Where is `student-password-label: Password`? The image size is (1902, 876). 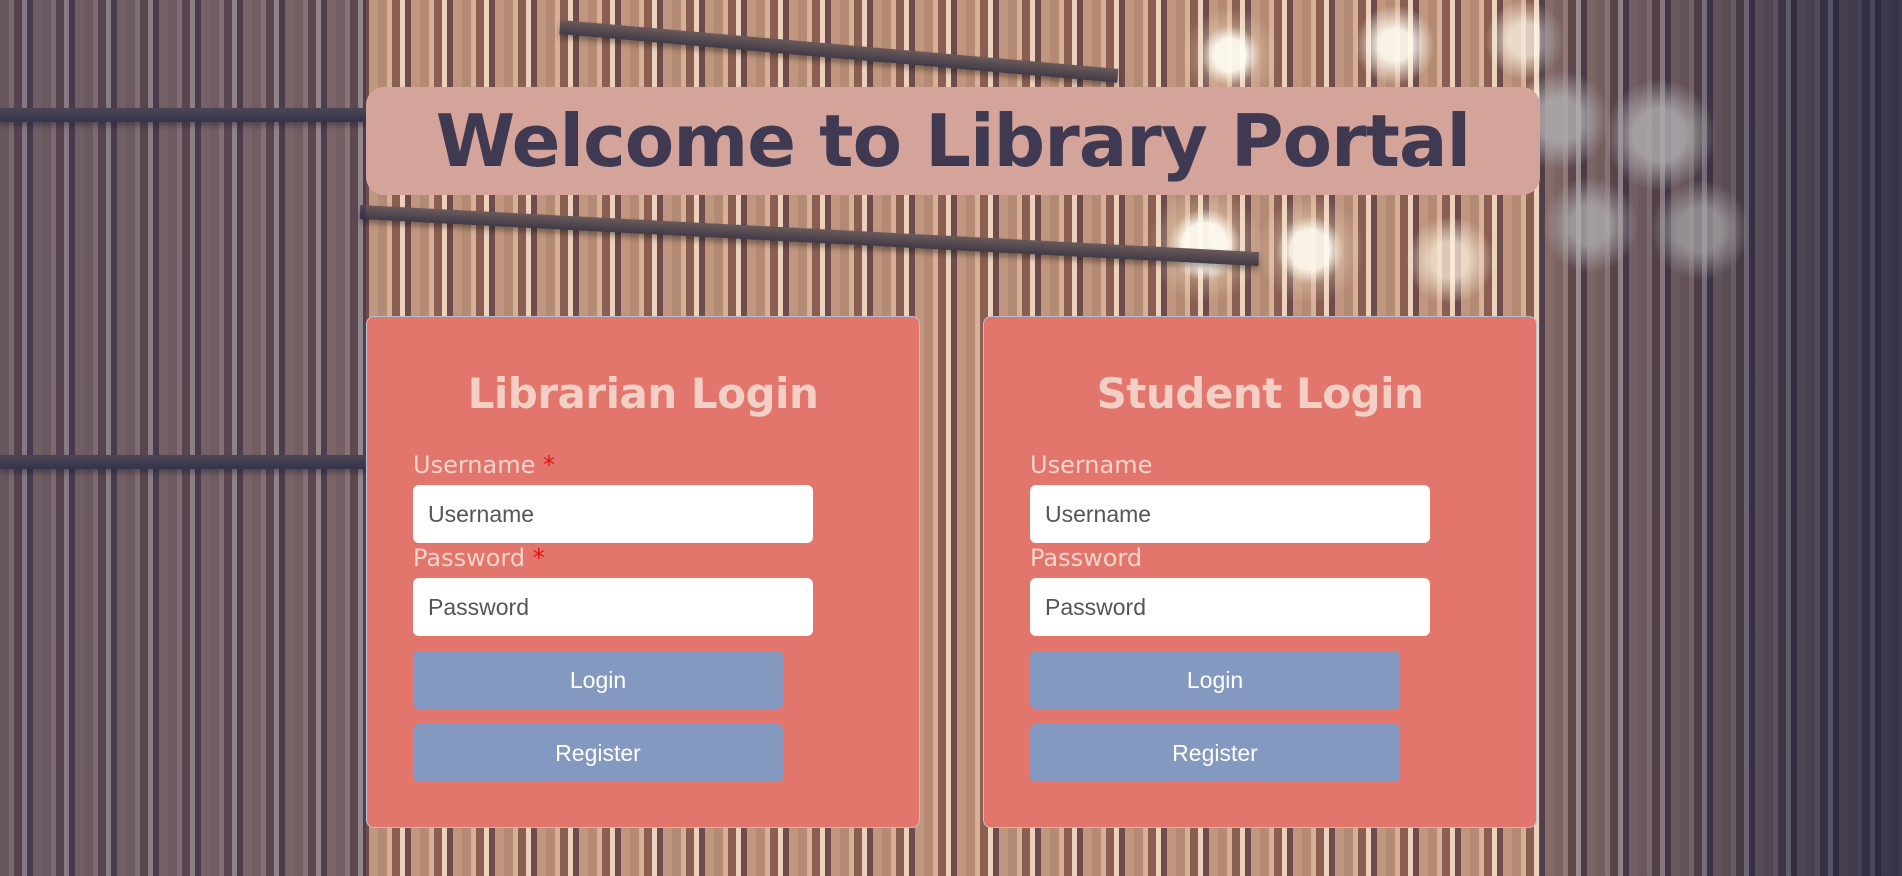
student-password-label: Password is located at coordinates (1086, 558).